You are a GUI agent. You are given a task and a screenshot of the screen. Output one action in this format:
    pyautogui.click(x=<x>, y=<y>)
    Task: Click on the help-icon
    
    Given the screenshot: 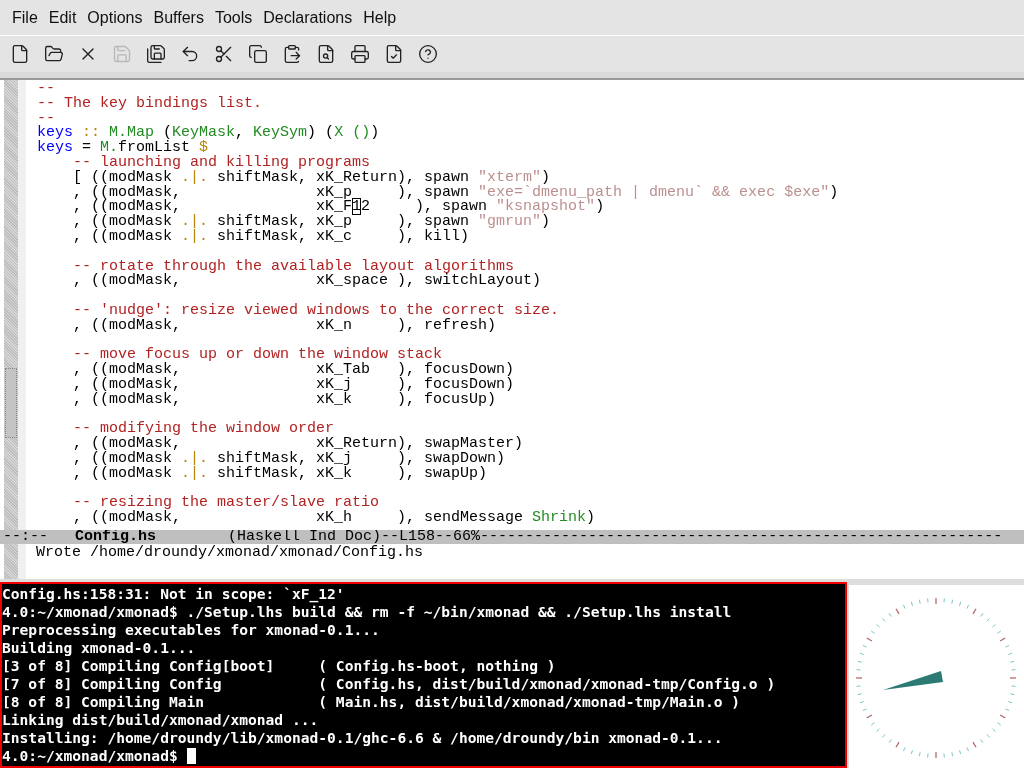 What is the action you would take?
    pyautogui.click(x=428, y=54)
    